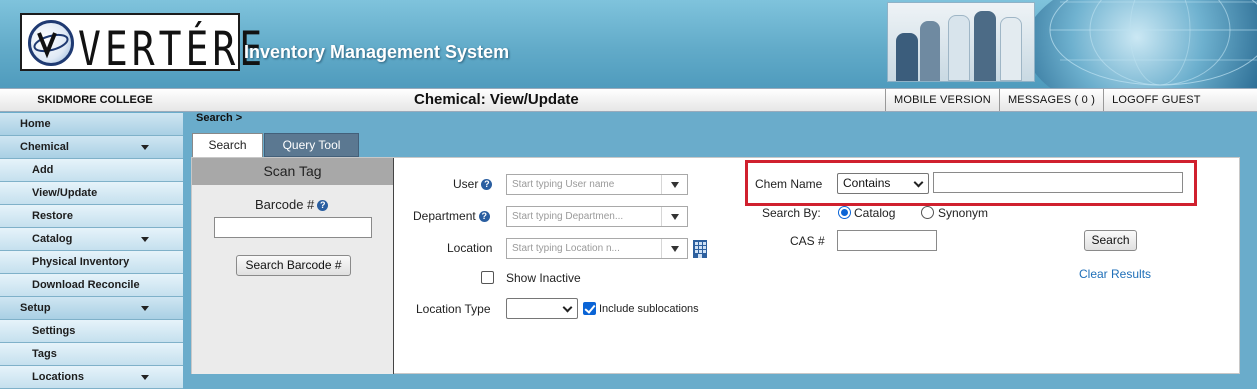 This screenshot has height=389, width=1257. What do you see at coordinates (52, 216) in the screenshot?
I see `sidebar-item-label: Restore` at bounding box center [52, 216].